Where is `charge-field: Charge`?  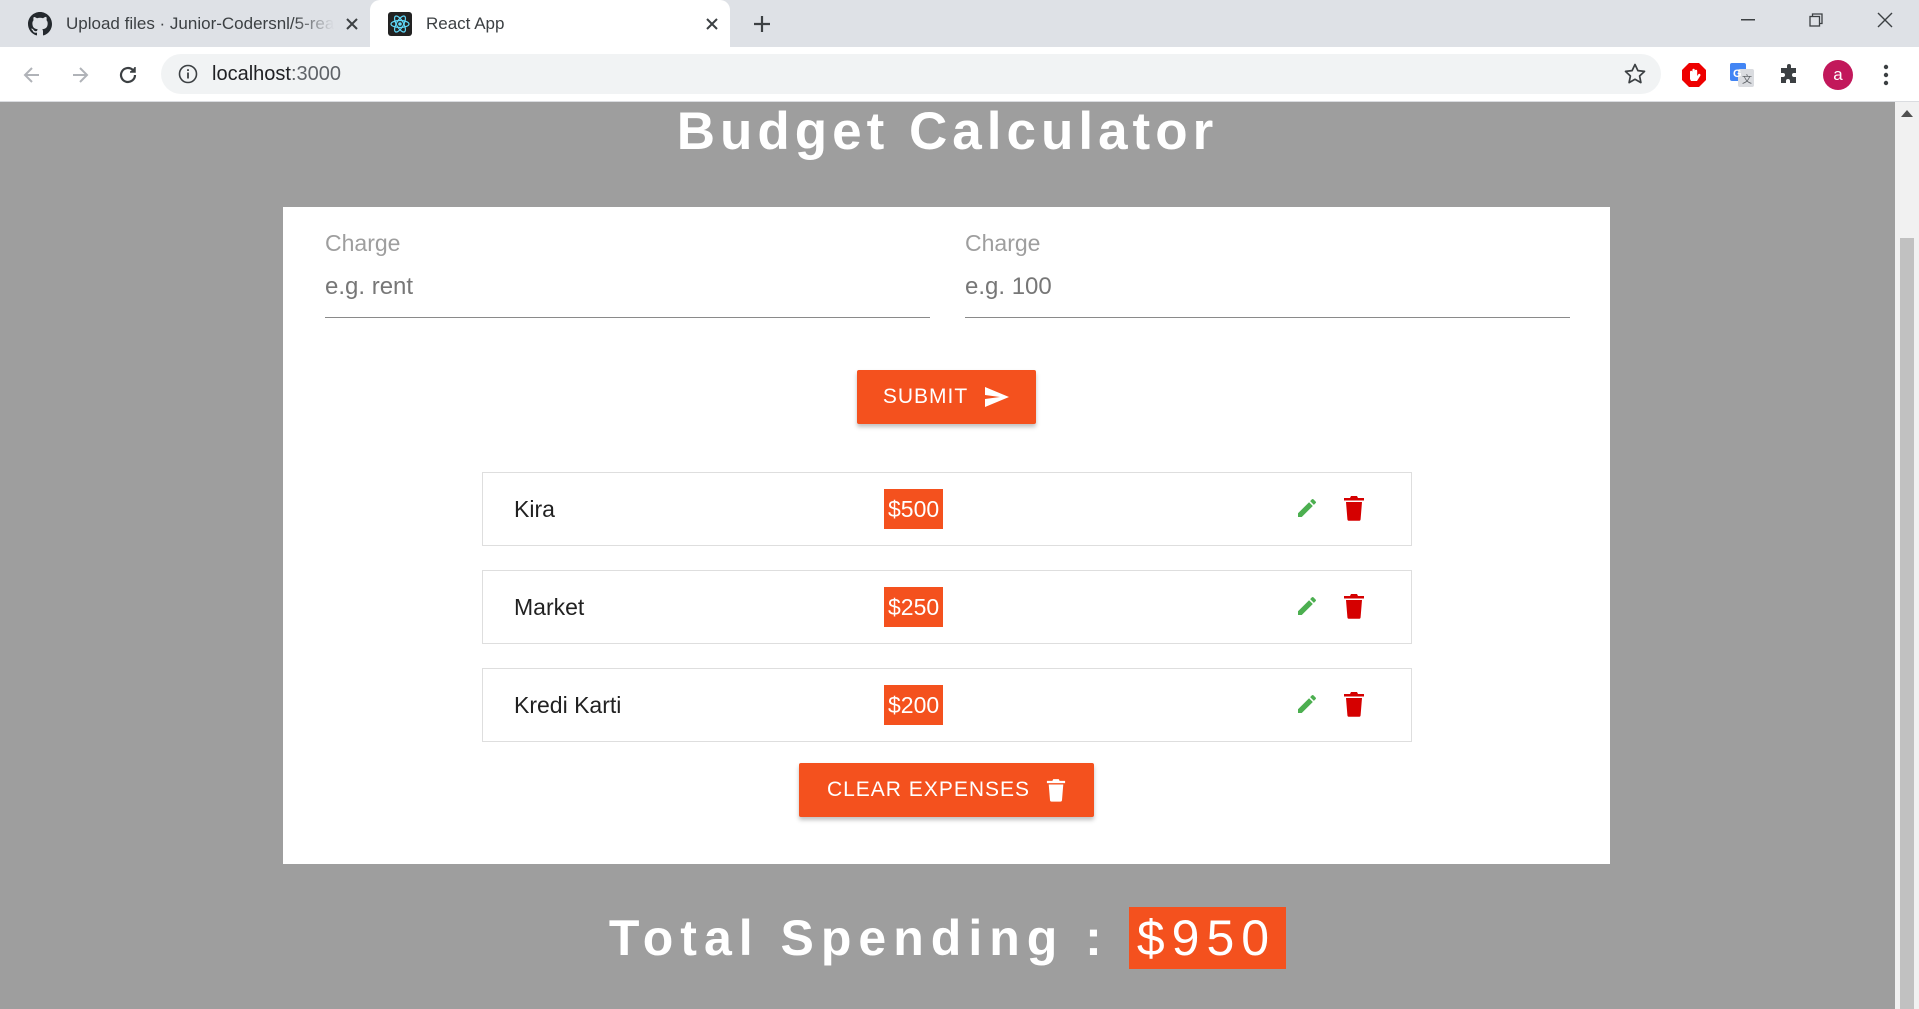 charge-field: Charge is located at coordinates (627, 272).